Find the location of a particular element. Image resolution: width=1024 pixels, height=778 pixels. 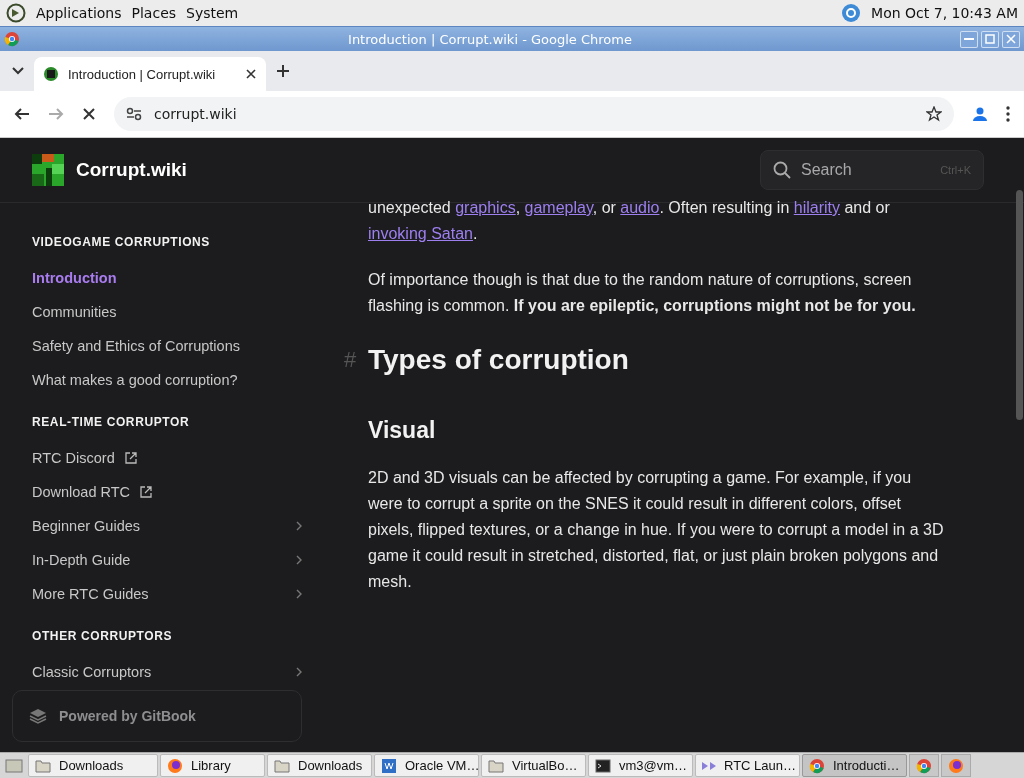

nav-link: What makes a good corruption? is located at coordinates (167, 380).